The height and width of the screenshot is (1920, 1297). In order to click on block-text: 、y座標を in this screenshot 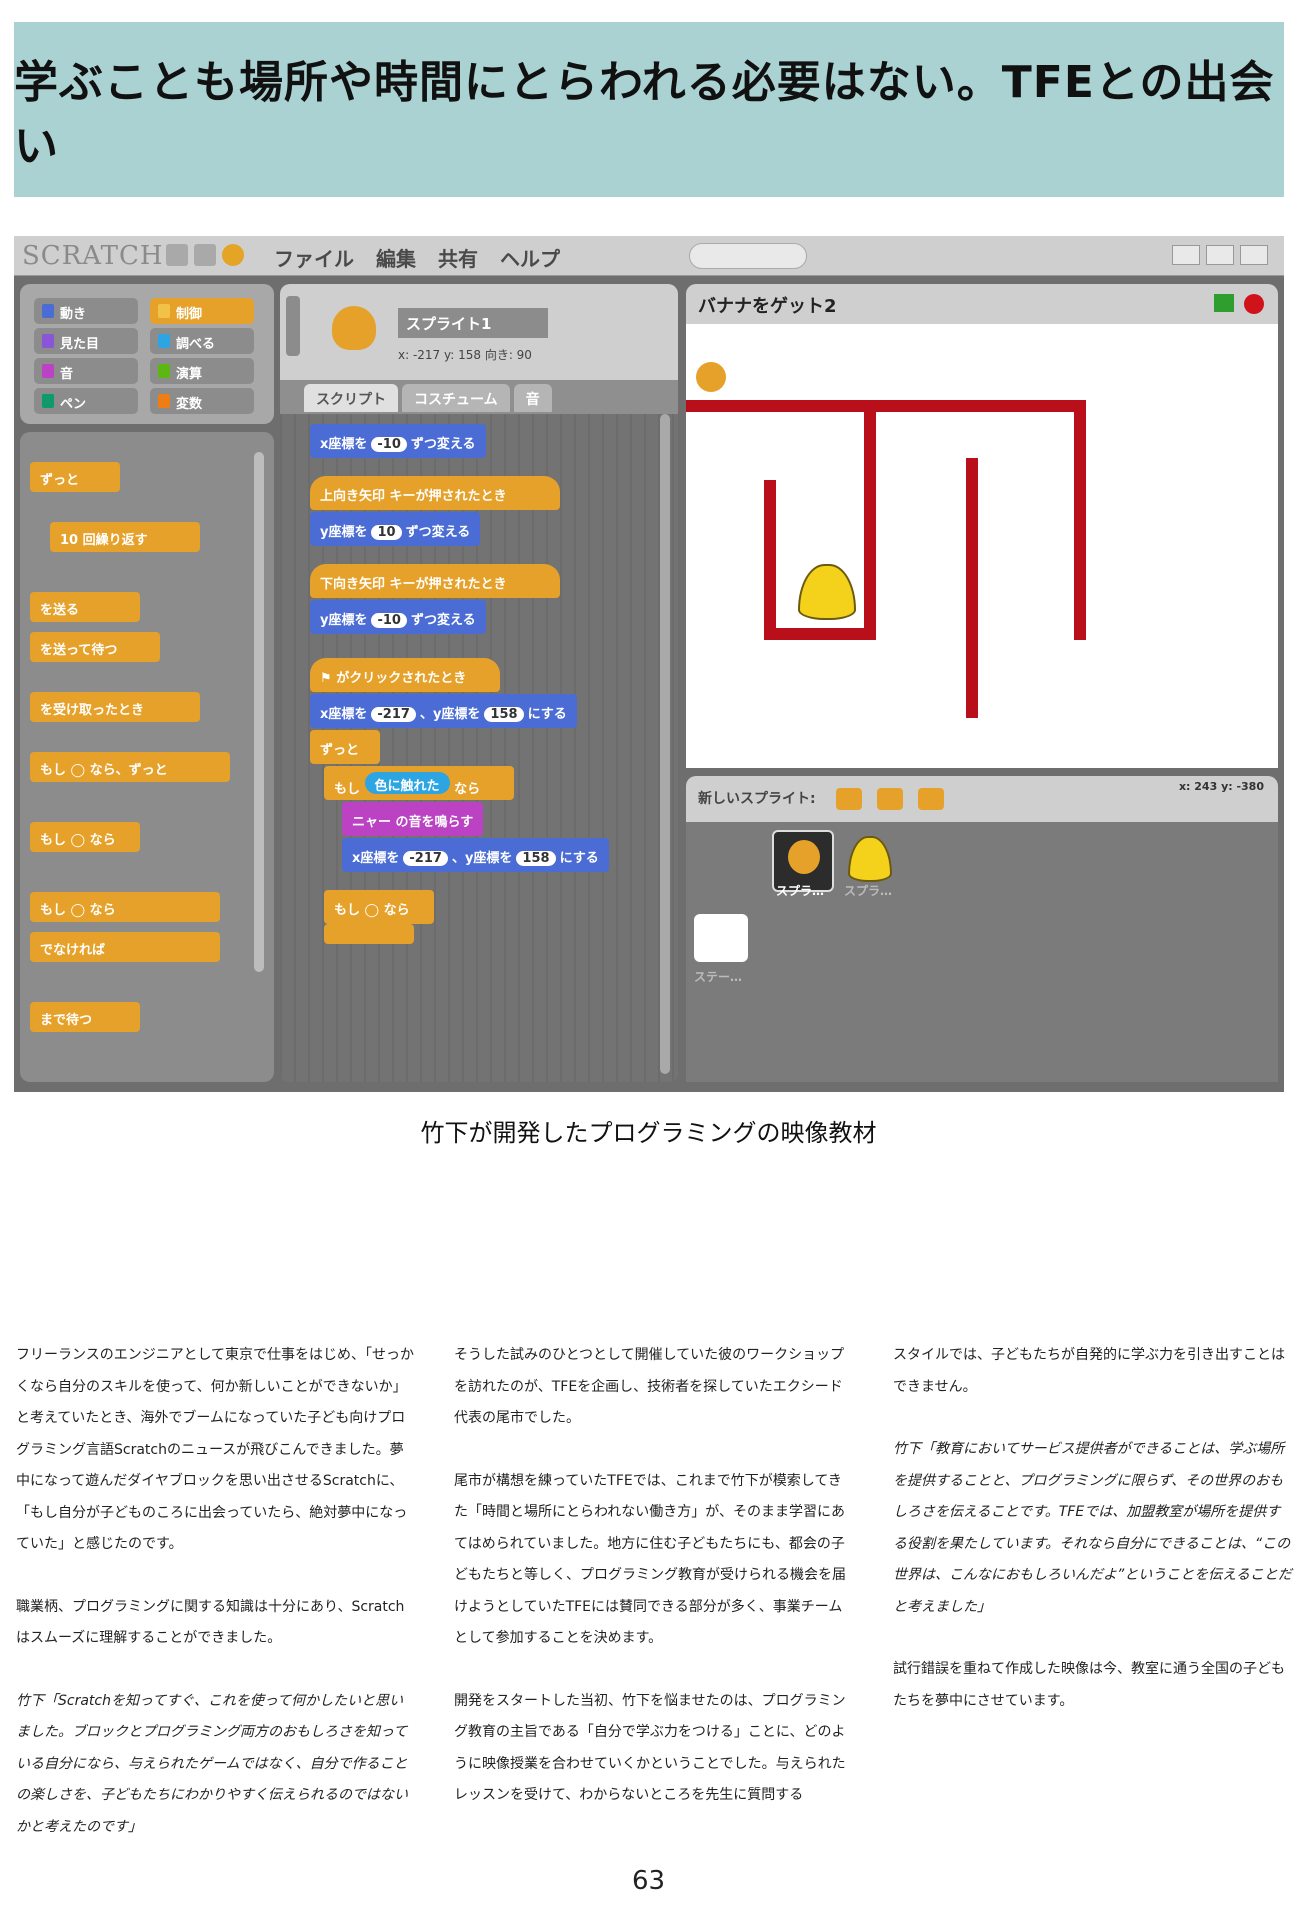, I will do `click(450, 714)`.